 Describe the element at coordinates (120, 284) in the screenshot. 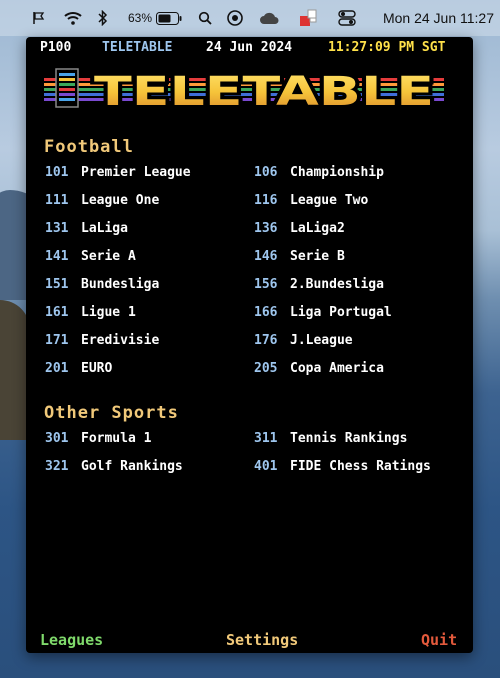

I see `page-link-label: Bundesliga` at that location.